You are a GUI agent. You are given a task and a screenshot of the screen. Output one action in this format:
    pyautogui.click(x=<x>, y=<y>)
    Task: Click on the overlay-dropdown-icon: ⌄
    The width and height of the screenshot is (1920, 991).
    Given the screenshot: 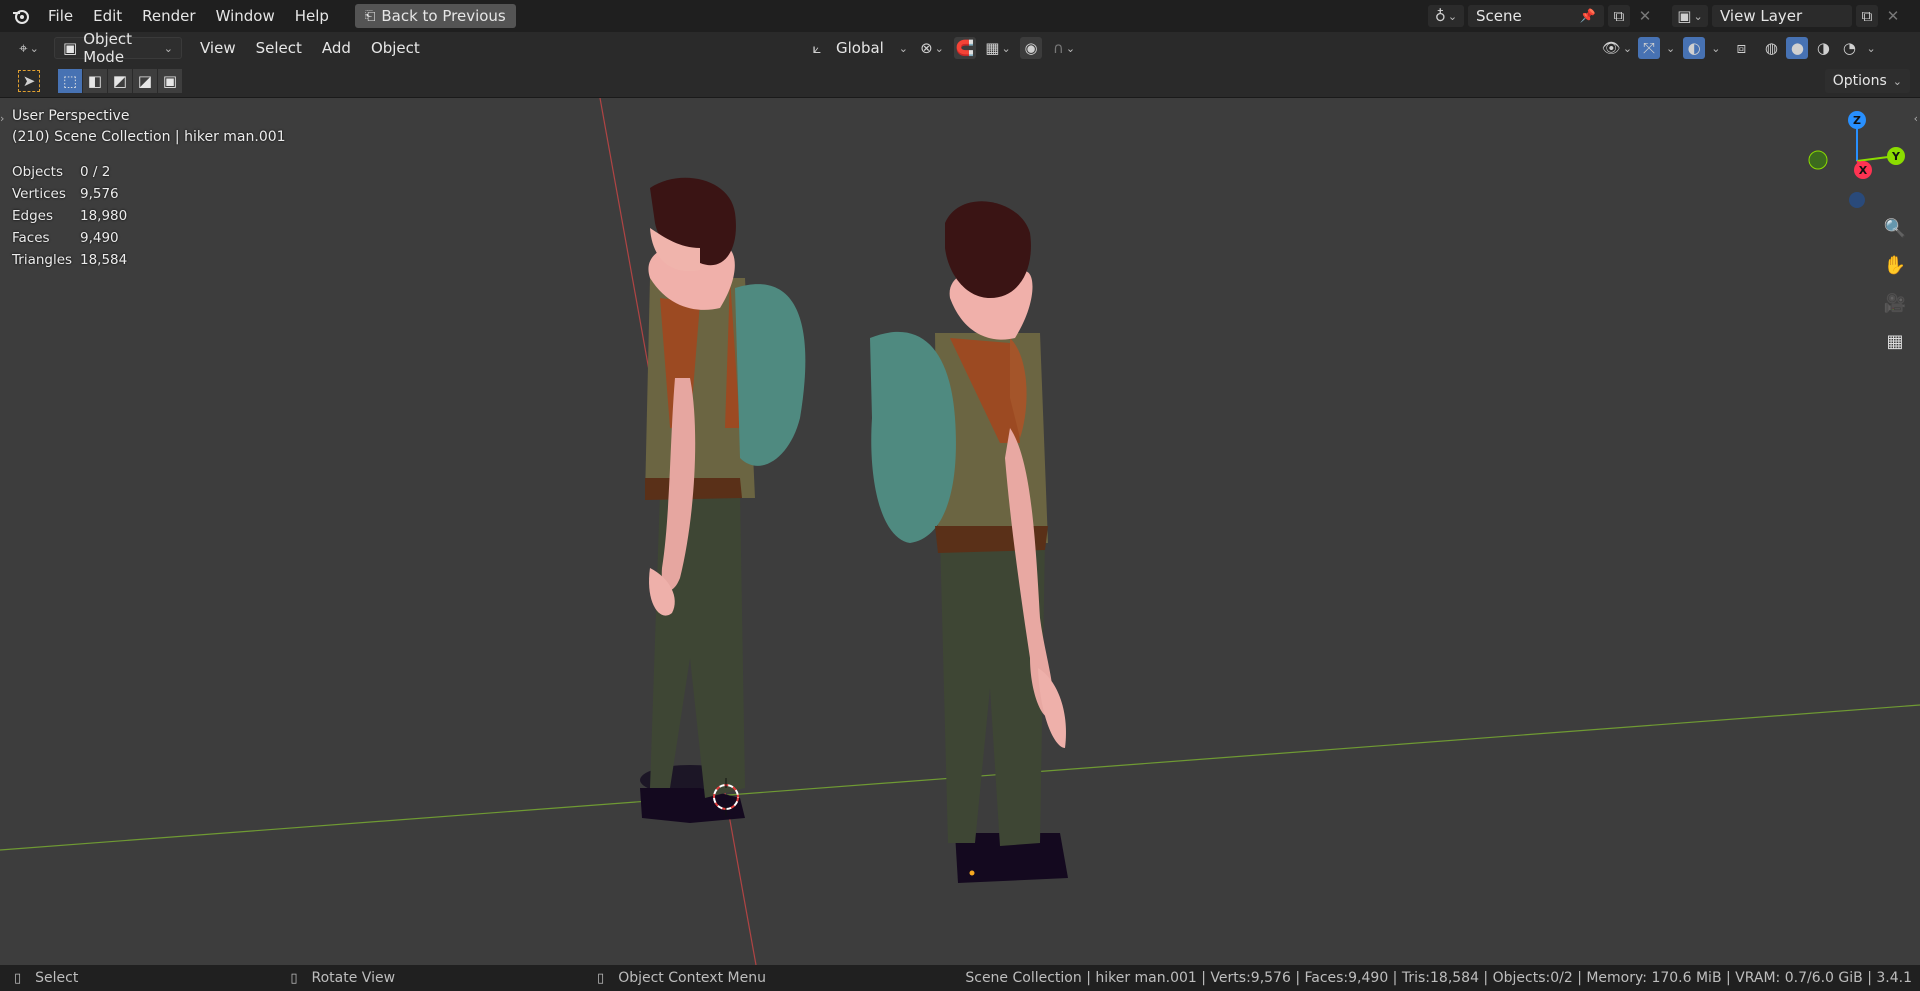 What is the action you would take?
    pyautogui.click(x=1715, y=48)
    